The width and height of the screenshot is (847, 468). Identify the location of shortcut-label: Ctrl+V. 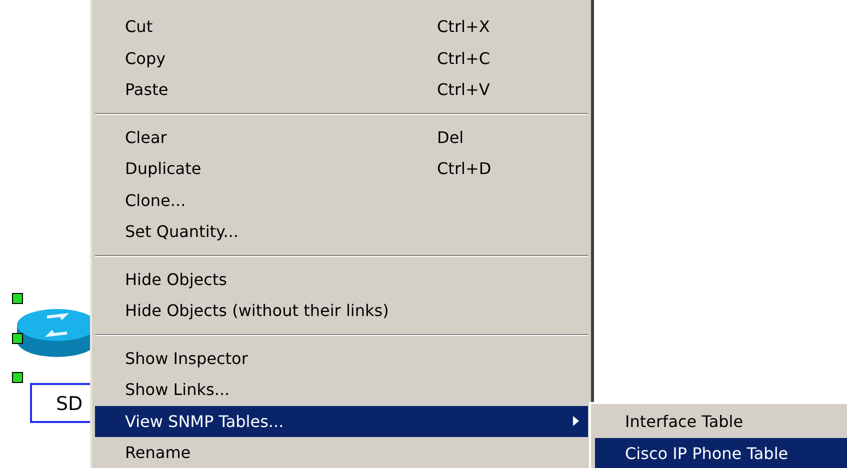
(463, 90).